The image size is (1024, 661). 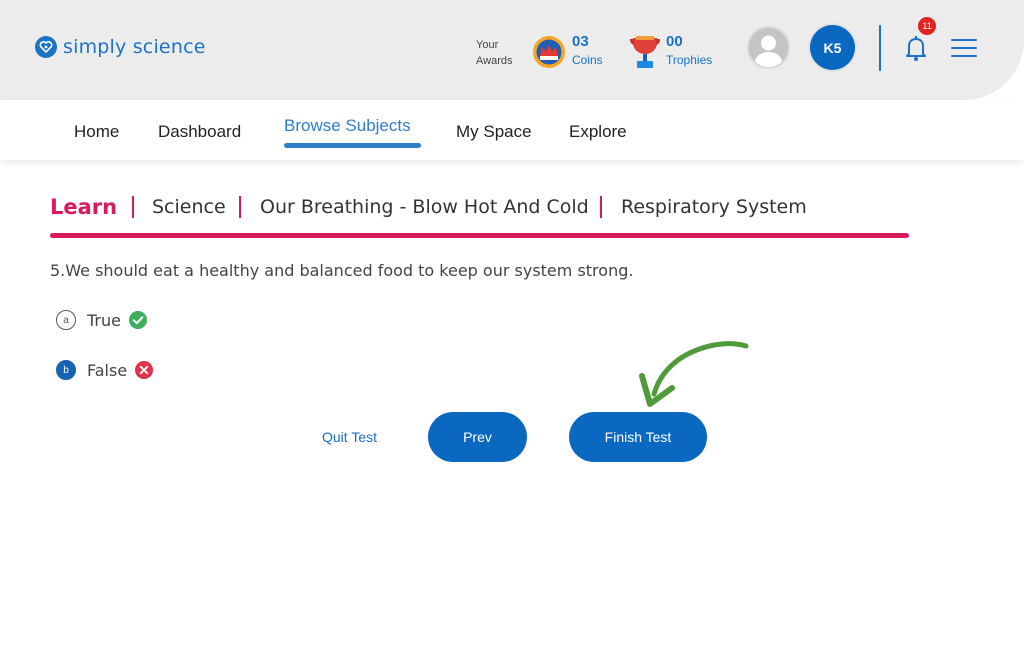 What do you see at coordinates (199, 132) in the screenshot?
I see `nav-dashboard: Dashboard` at bounding box center [199, 132].